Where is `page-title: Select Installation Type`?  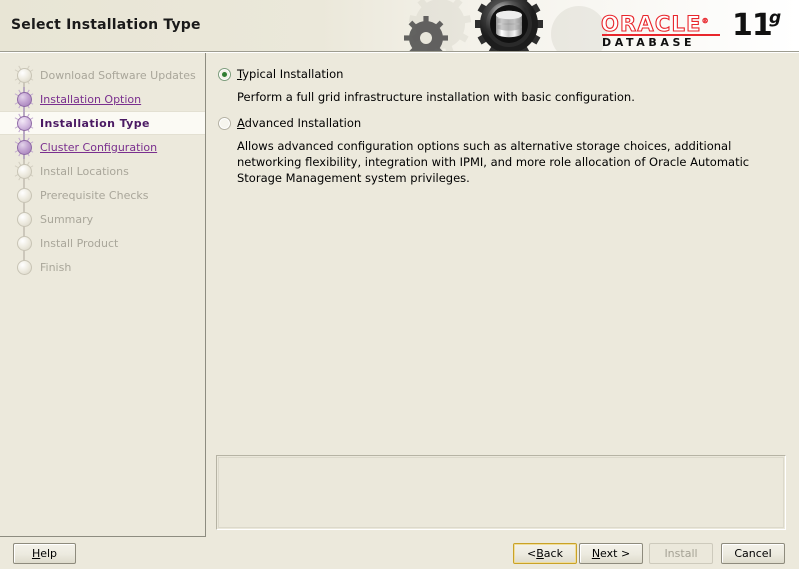
page-title: Select Installation Type is located at coordinates (106, 25).